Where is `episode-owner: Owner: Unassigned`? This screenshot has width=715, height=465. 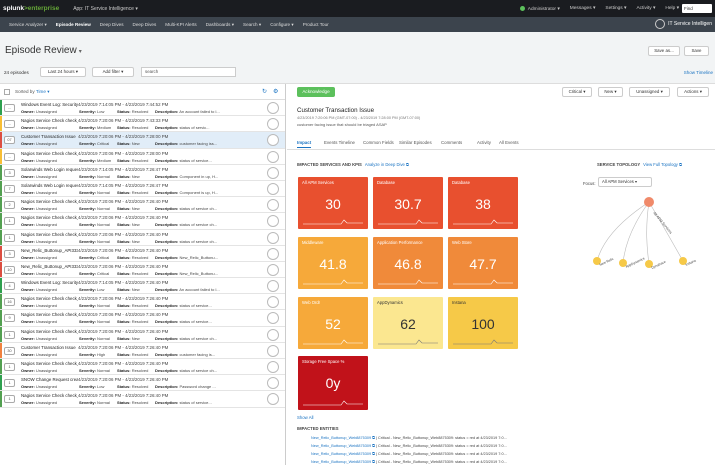
episode-owner: Owner: Unassigned is located at coordinates (50, 386).